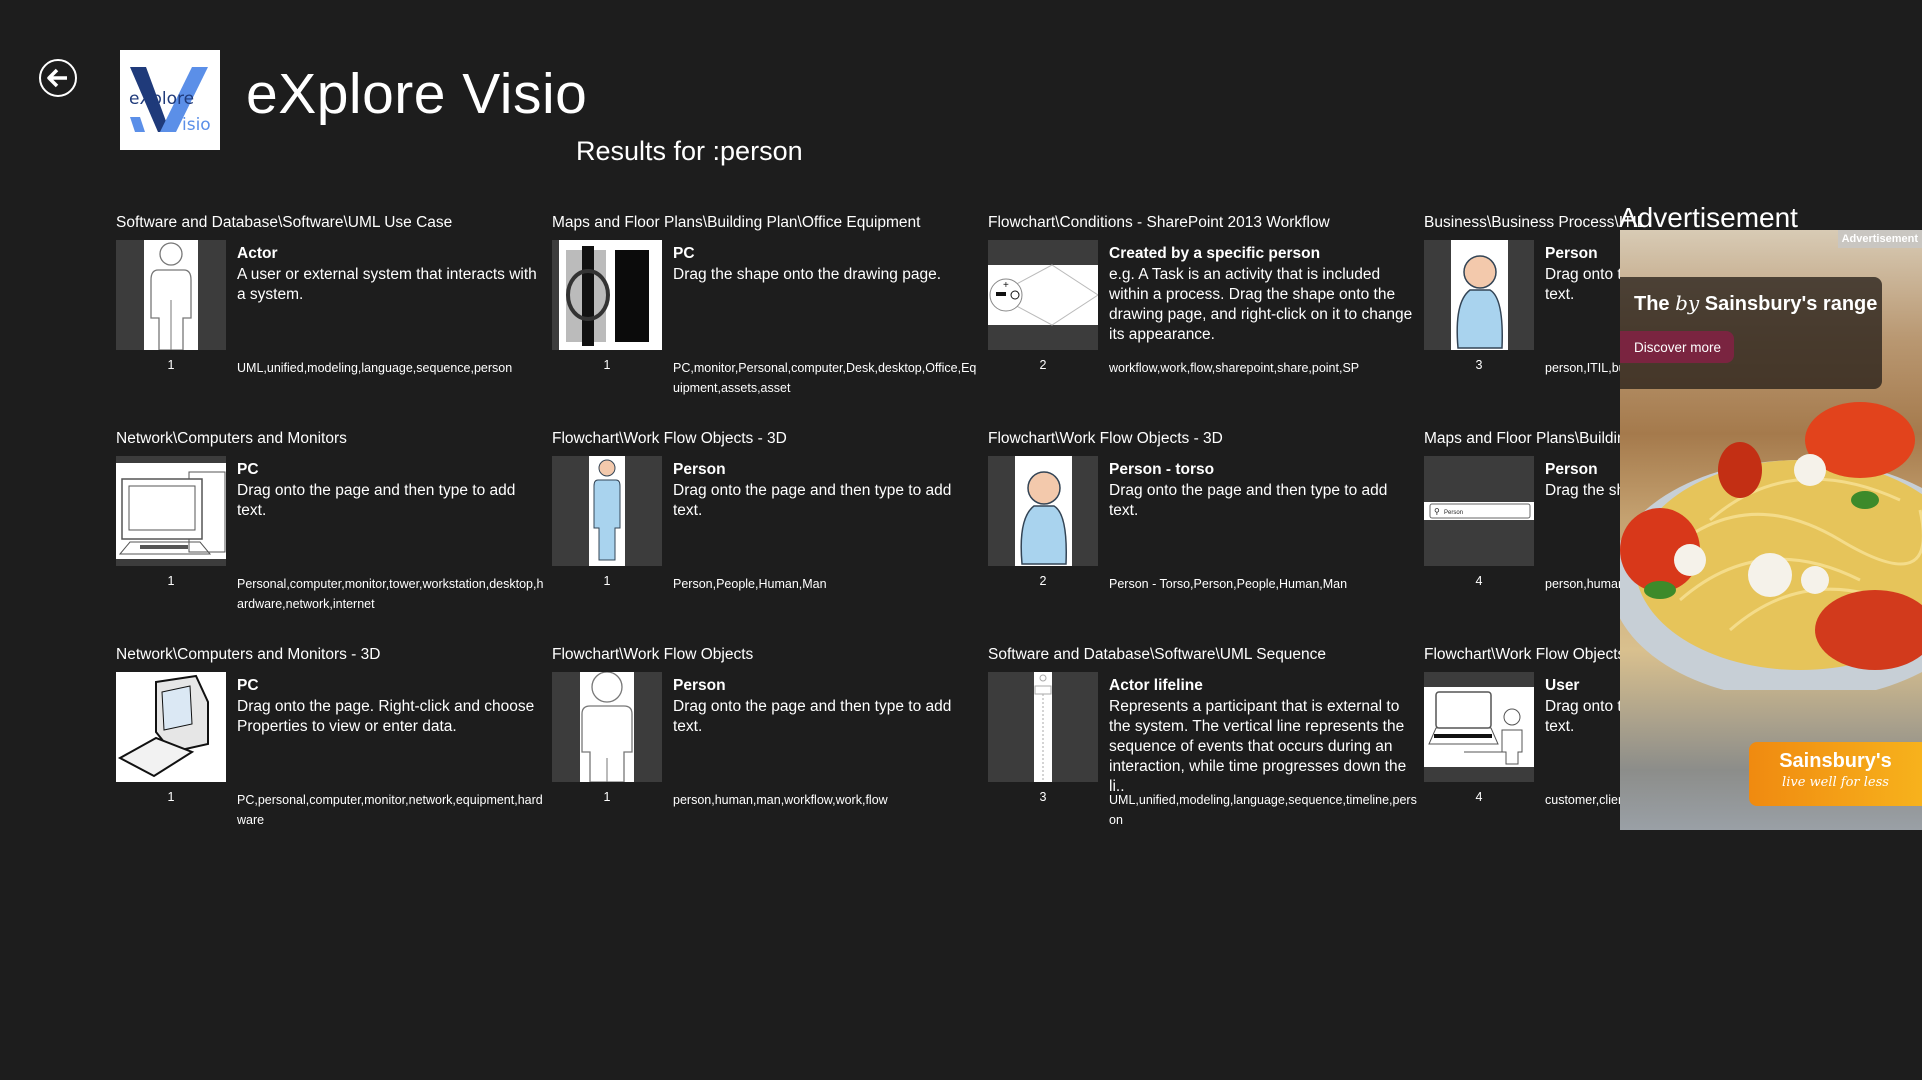  Describe the element at coordinates (1879, 239) in the screenshot. I see `advertisement-tag: Advertisement` at that location.